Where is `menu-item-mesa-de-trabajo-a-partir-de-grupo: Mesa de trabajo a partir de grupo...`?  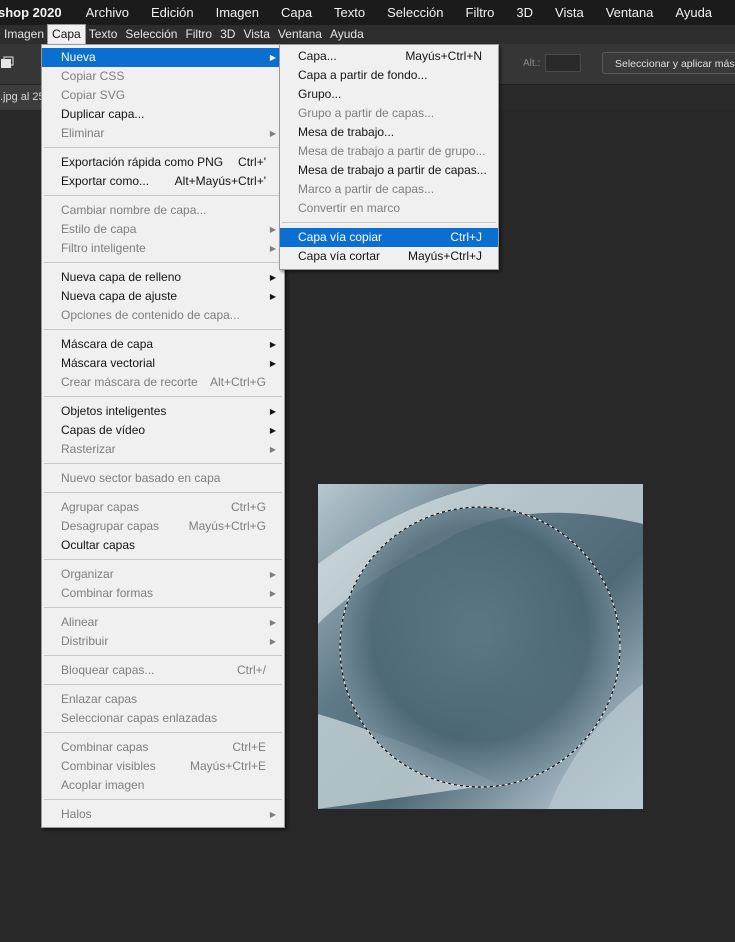 menu-item-mesa-de-trabajo-a-partir-de-grupo: Mesa de trabajo a partir de grupo... is located at coordinates (389, 151).